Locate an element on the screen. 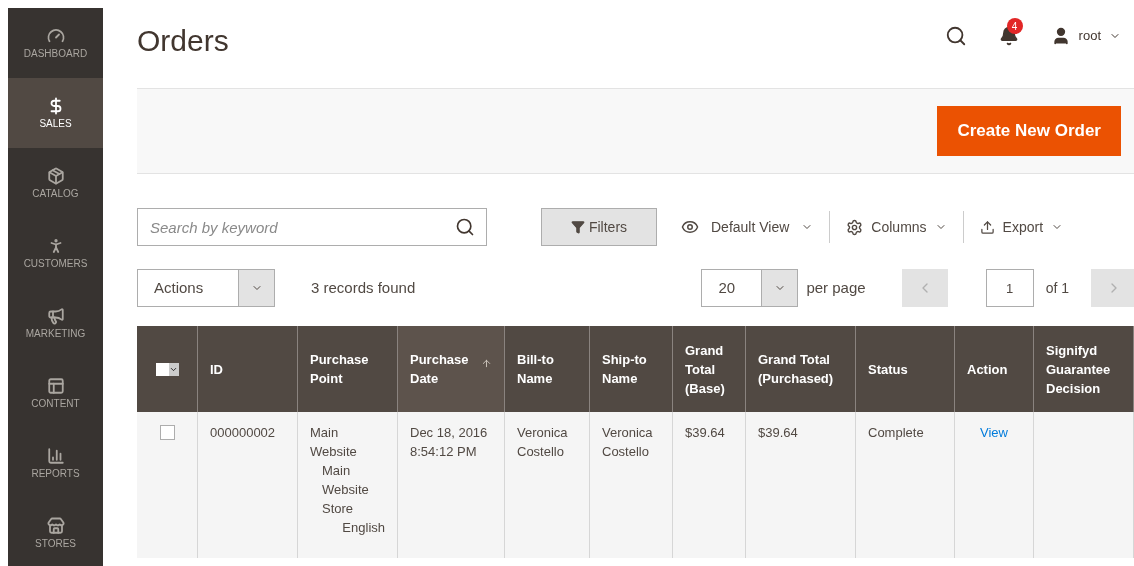  store-icon is located at coordinates (55, 526).